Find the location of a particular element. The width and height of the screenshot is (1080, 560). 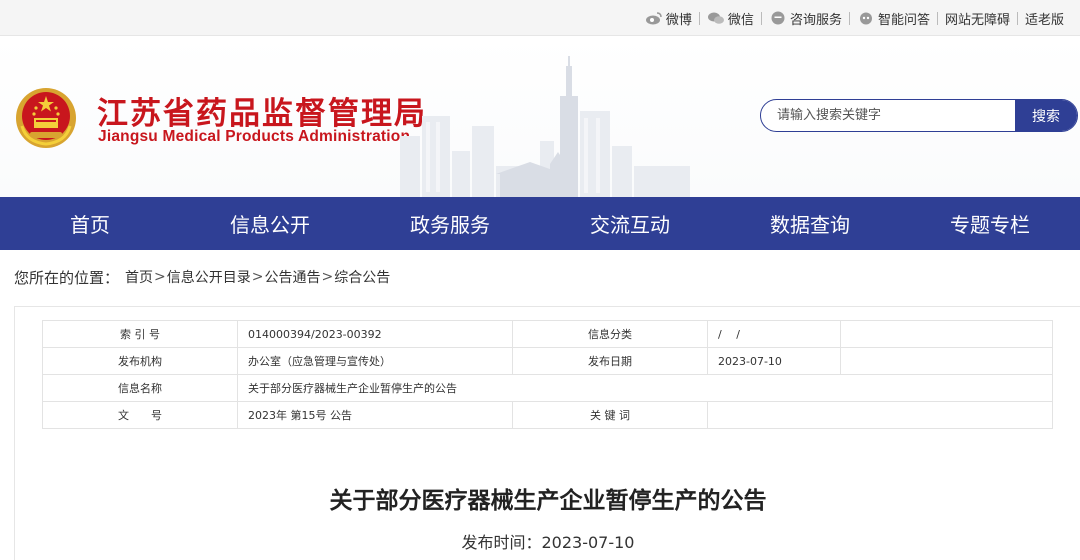

table-row: 信息名称 关于部分医疗器械生产企业暂停生产的公告 is located at coordinates (547, 388).